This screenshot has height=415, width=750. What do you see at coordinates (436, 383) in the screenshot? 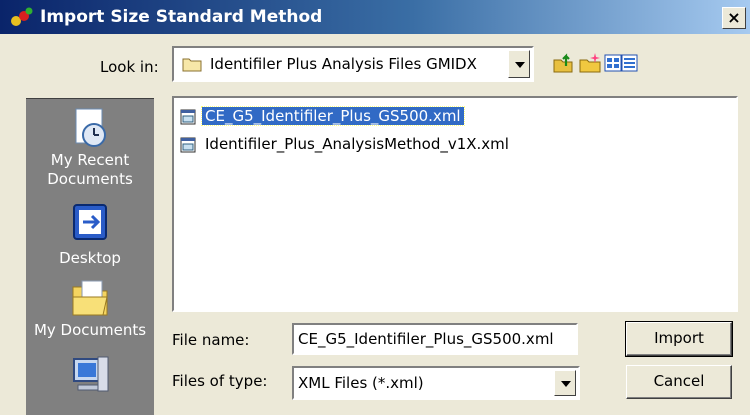
I see `file-type-dropdown: XML Files (*.xml)` at bounding box center [436, 383].